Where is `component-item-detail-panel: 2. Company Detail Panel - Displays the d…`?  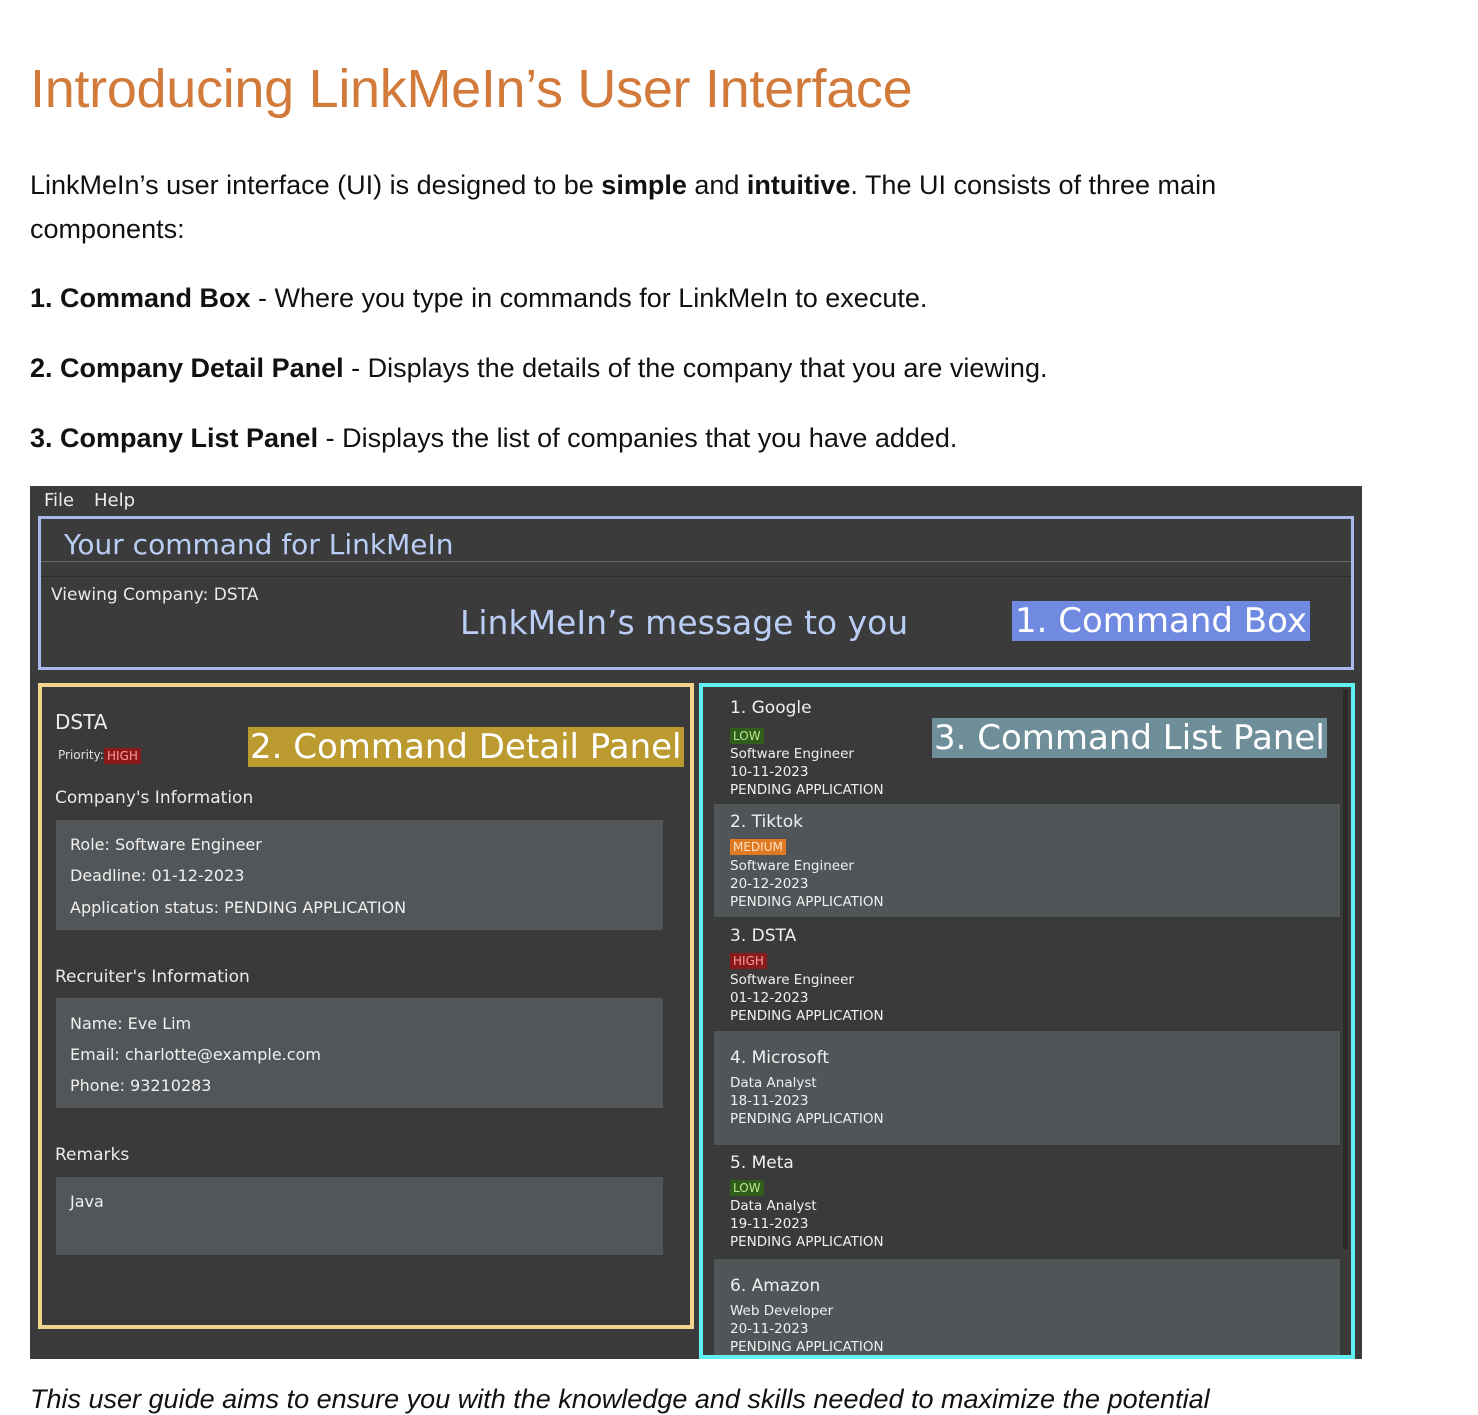
component-item-detail-panel: 2. Company Detail Panel - Displays the d… is located at coordinates (538, 368).